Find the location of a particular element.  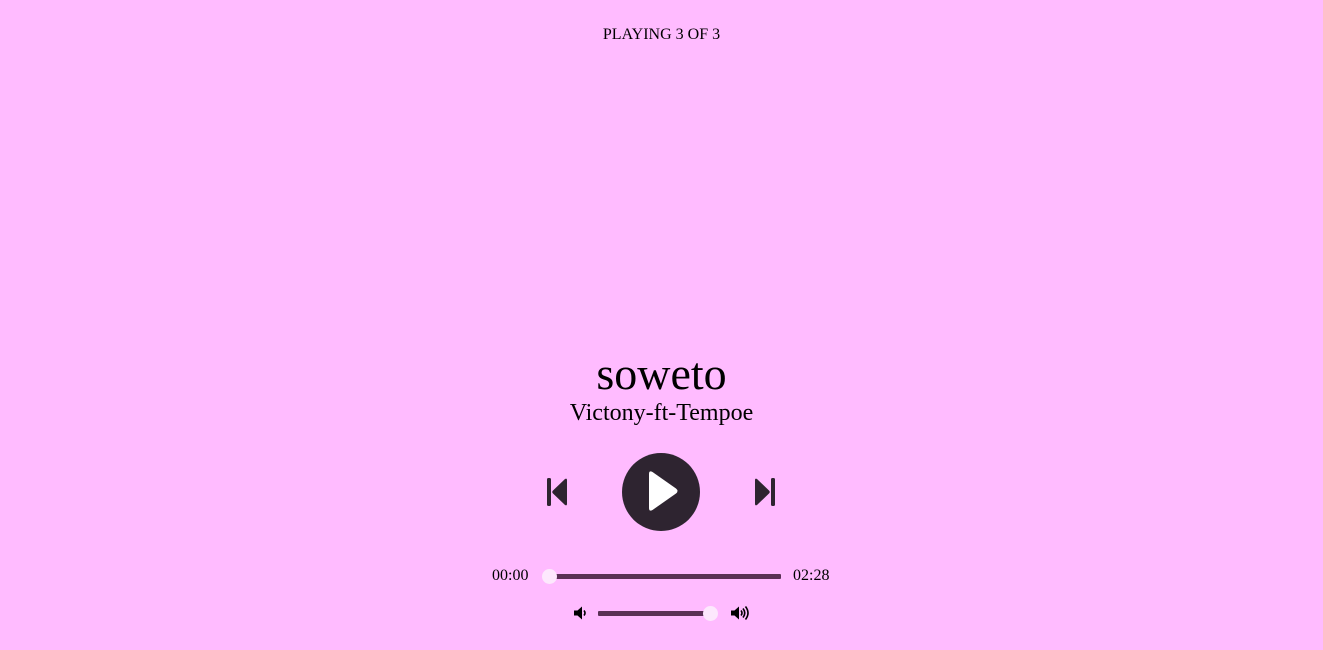

previous-button is located at coordinates (557, 492).